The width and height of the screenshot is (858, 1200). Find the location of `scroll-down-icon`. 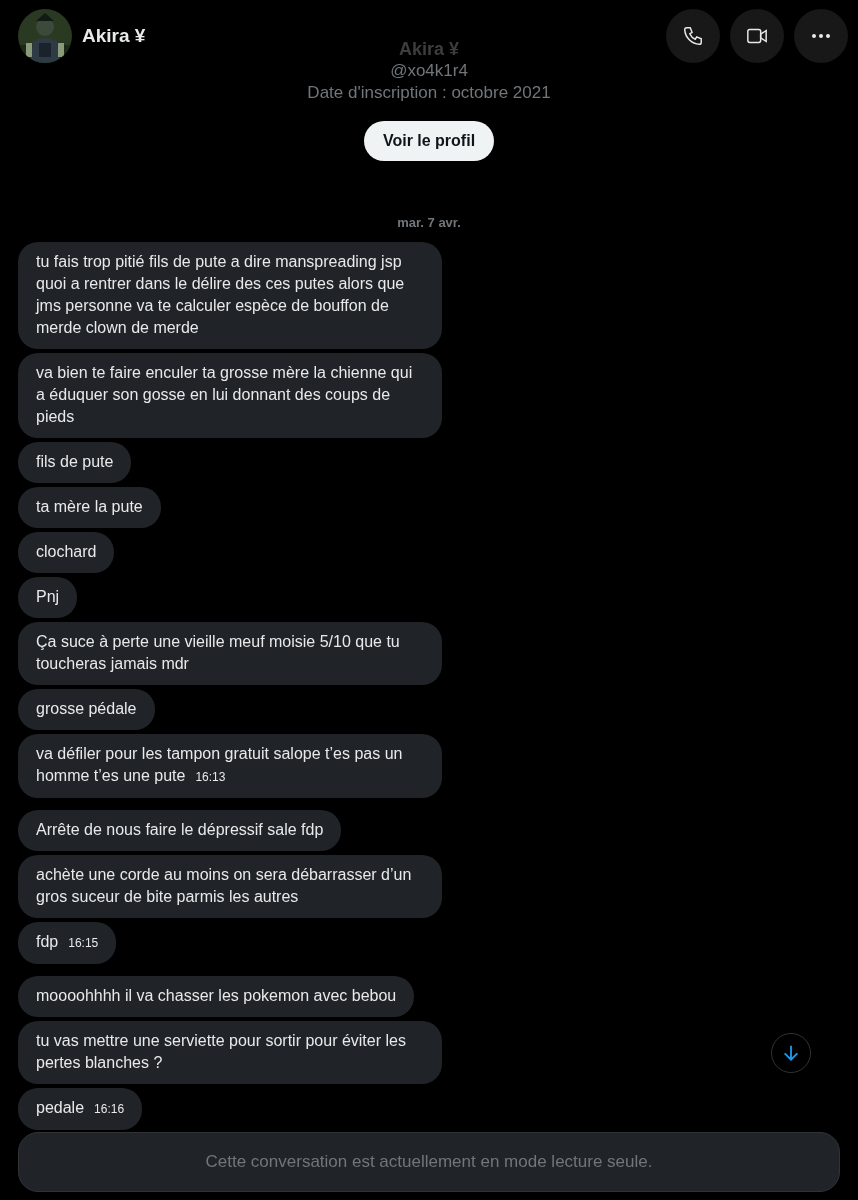

scroll-down-icon is located at coordinates (791, 1053).